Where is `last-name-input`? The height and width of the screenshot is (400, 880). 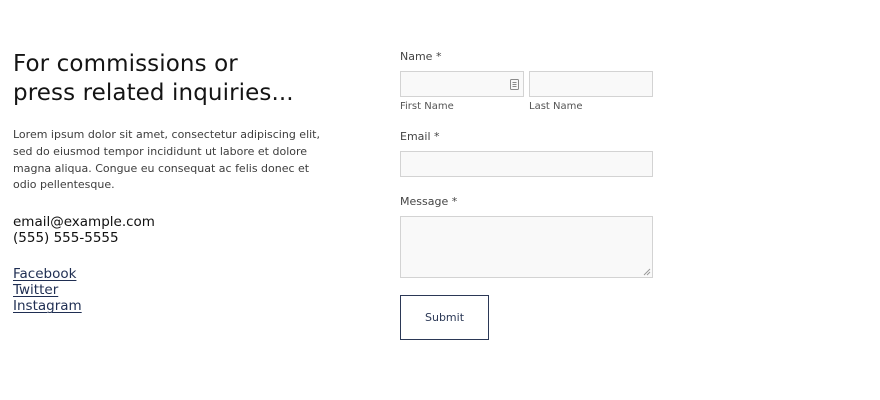
last-name-input is located at coordinates (591, 84).